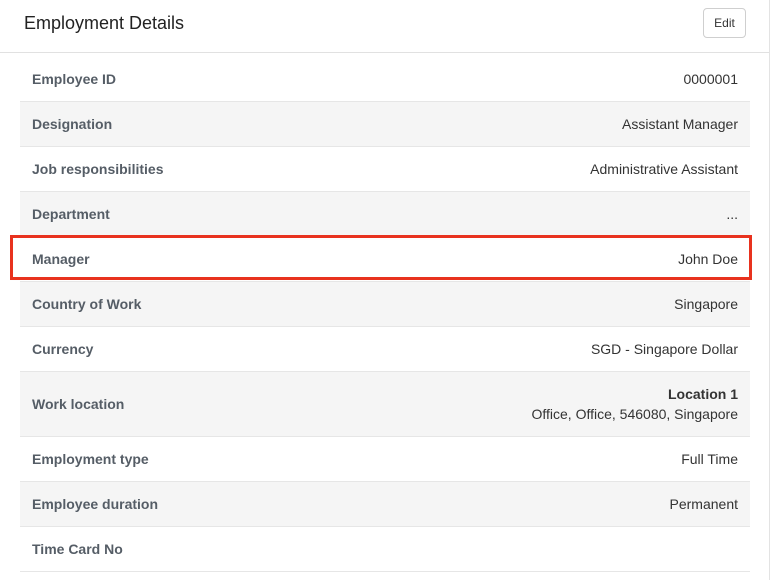 This screenshot has width=772, height=580. What do you see at coordinates (72, 124) in the screenshot?
I see `designation-label: Designation` at bounding box center [72, 124].